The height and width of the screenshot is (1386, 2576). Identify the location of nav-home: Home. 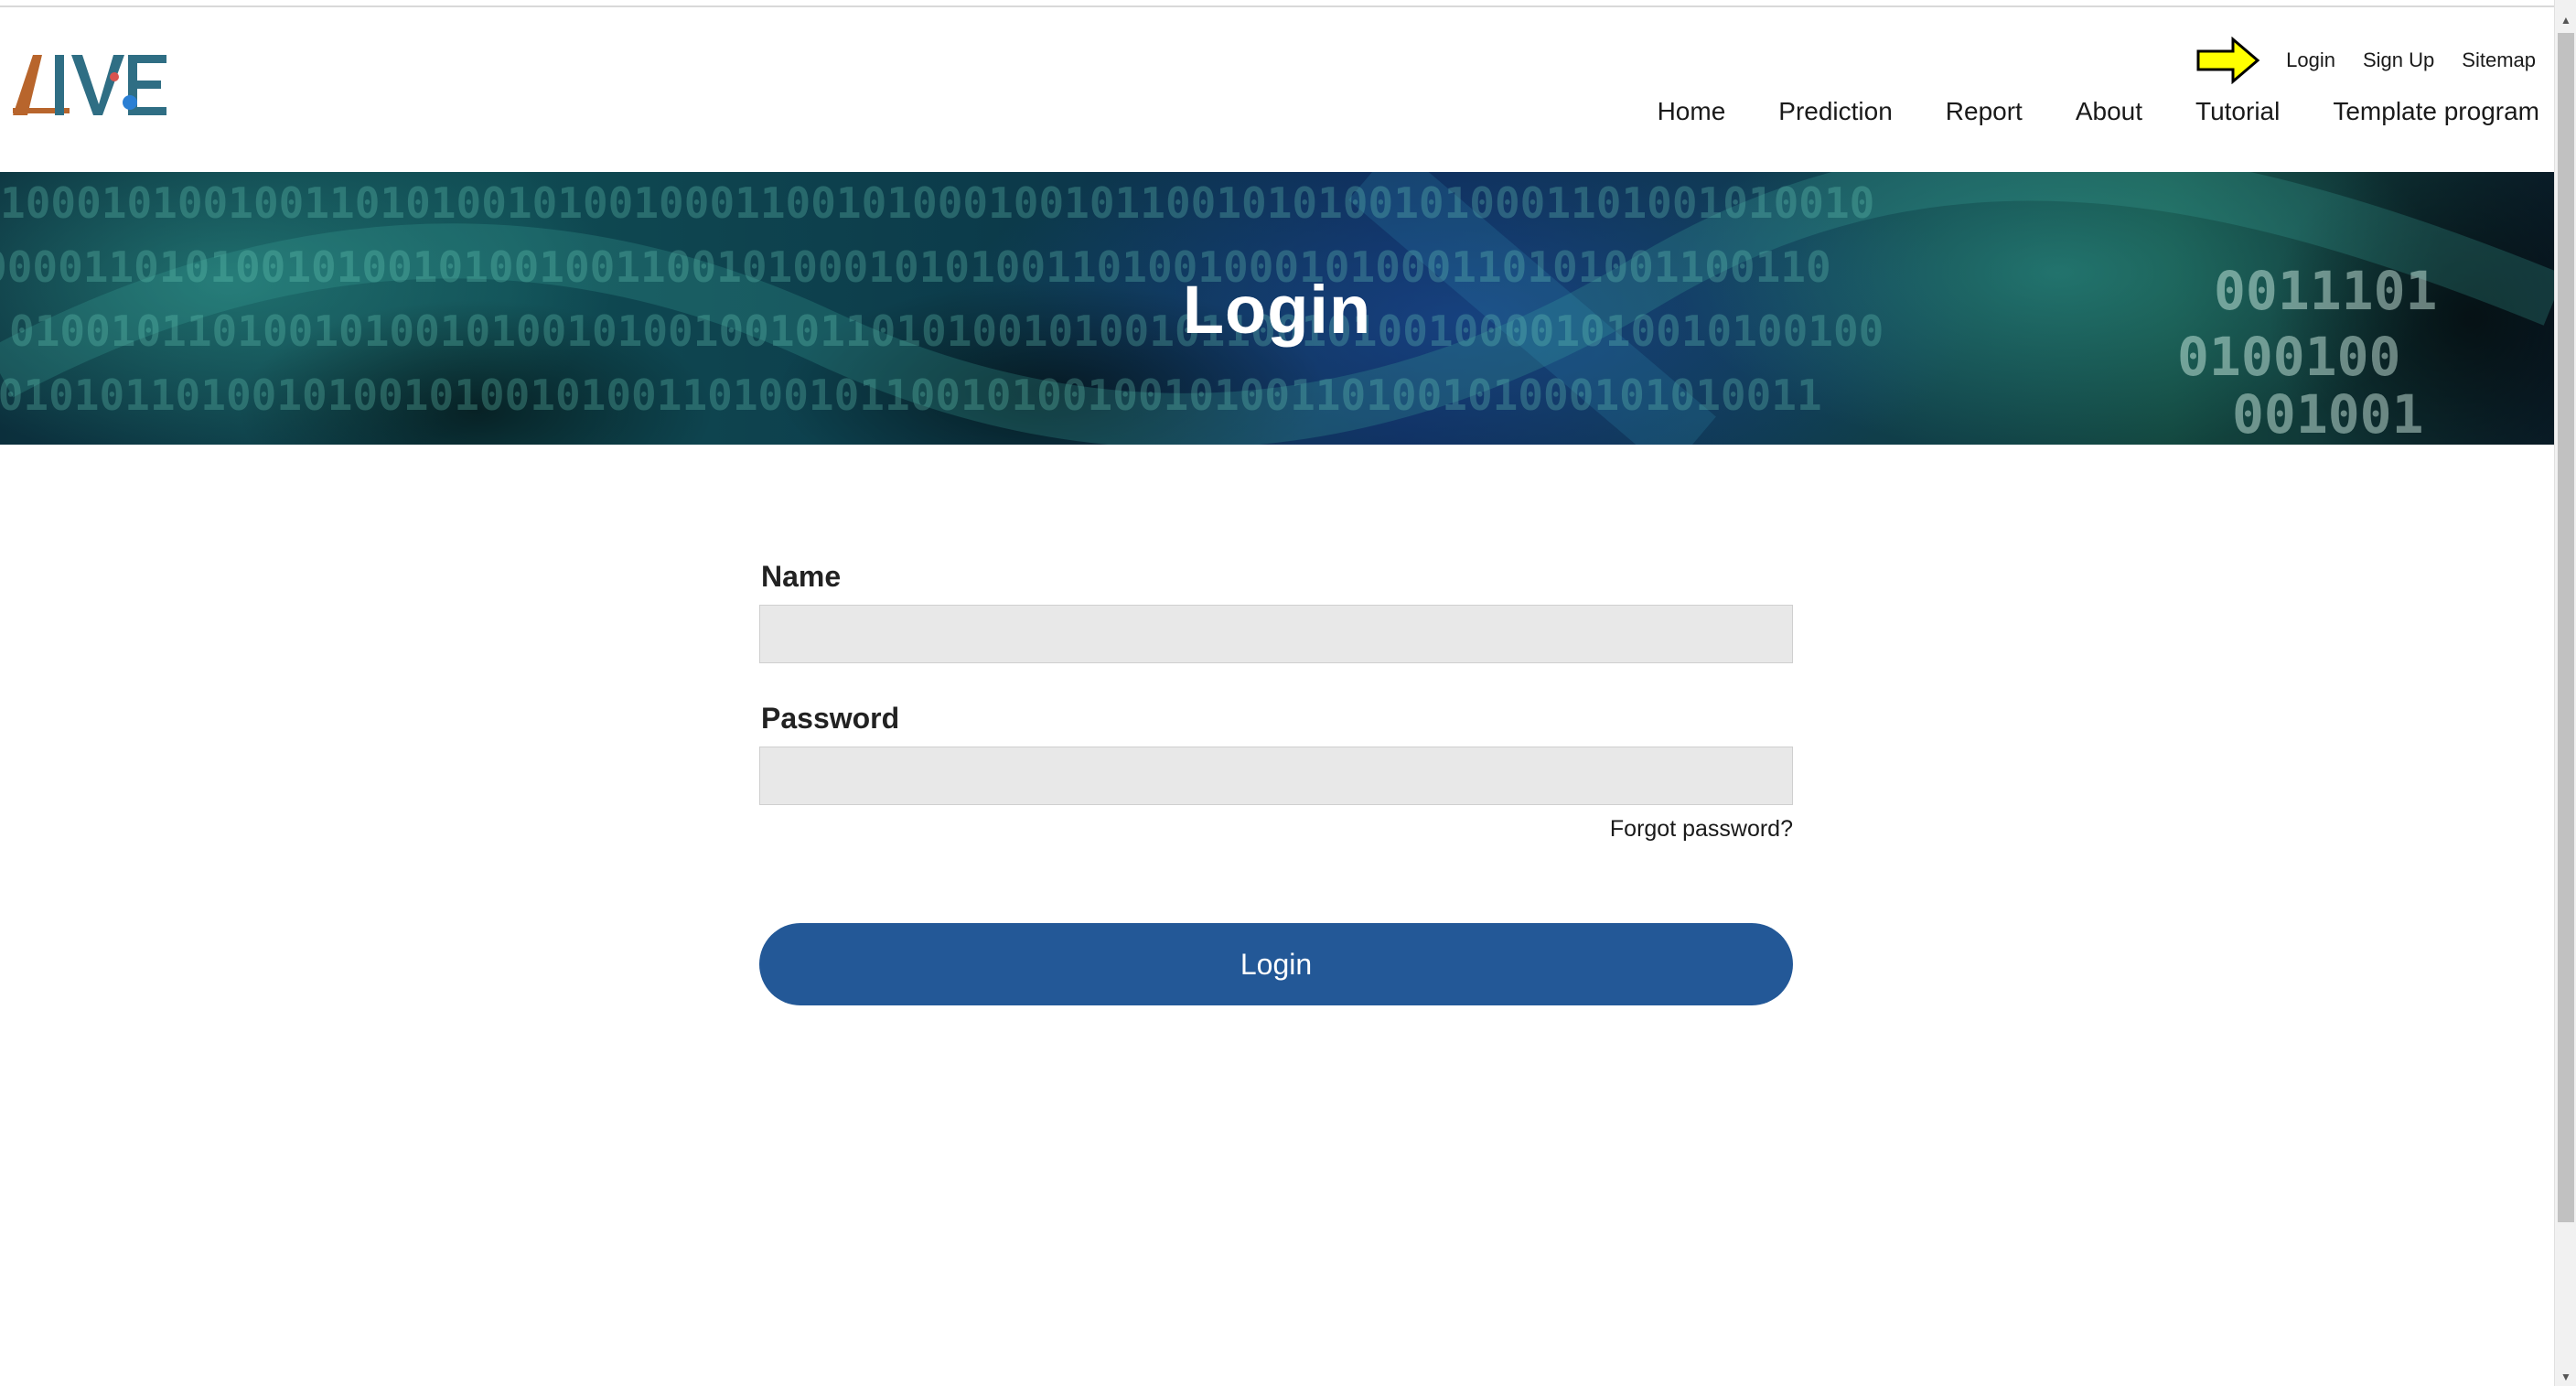
(1692, 111).